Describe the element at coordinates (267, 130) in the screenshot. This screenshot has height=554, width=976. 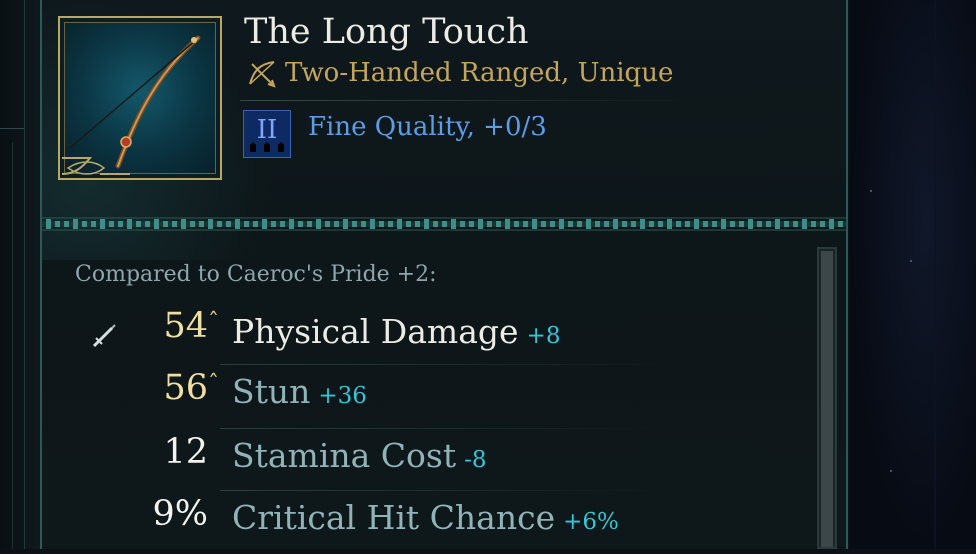
I see `quality-tier: II` at that location.